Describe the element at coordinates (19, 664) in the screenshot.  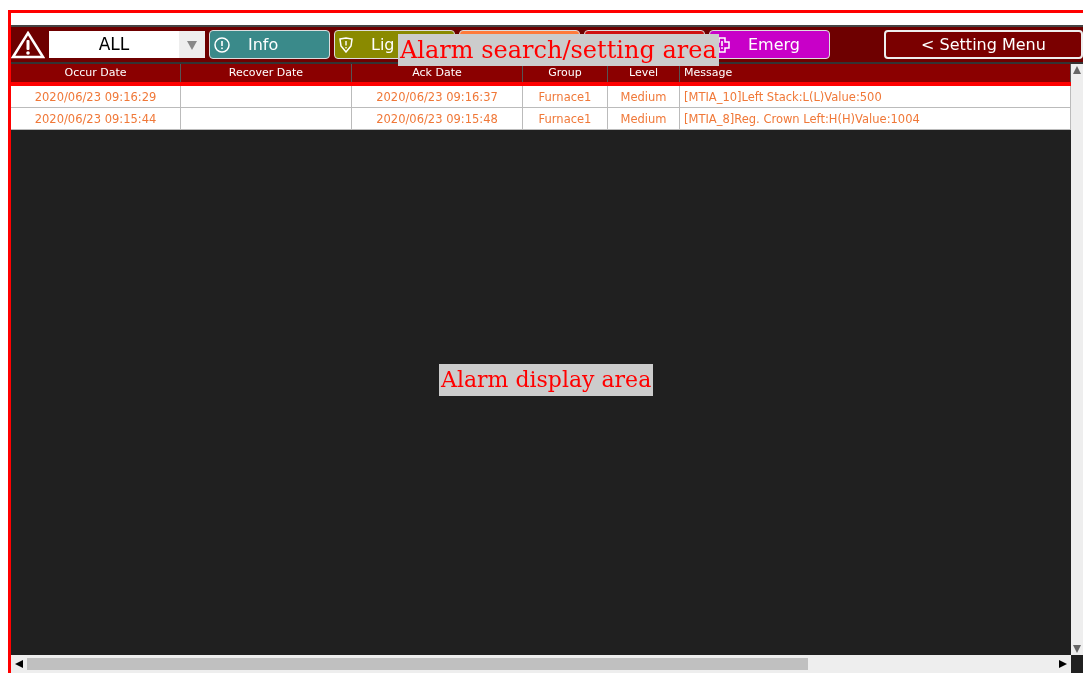
I see `scroll-left-icon` at that location.